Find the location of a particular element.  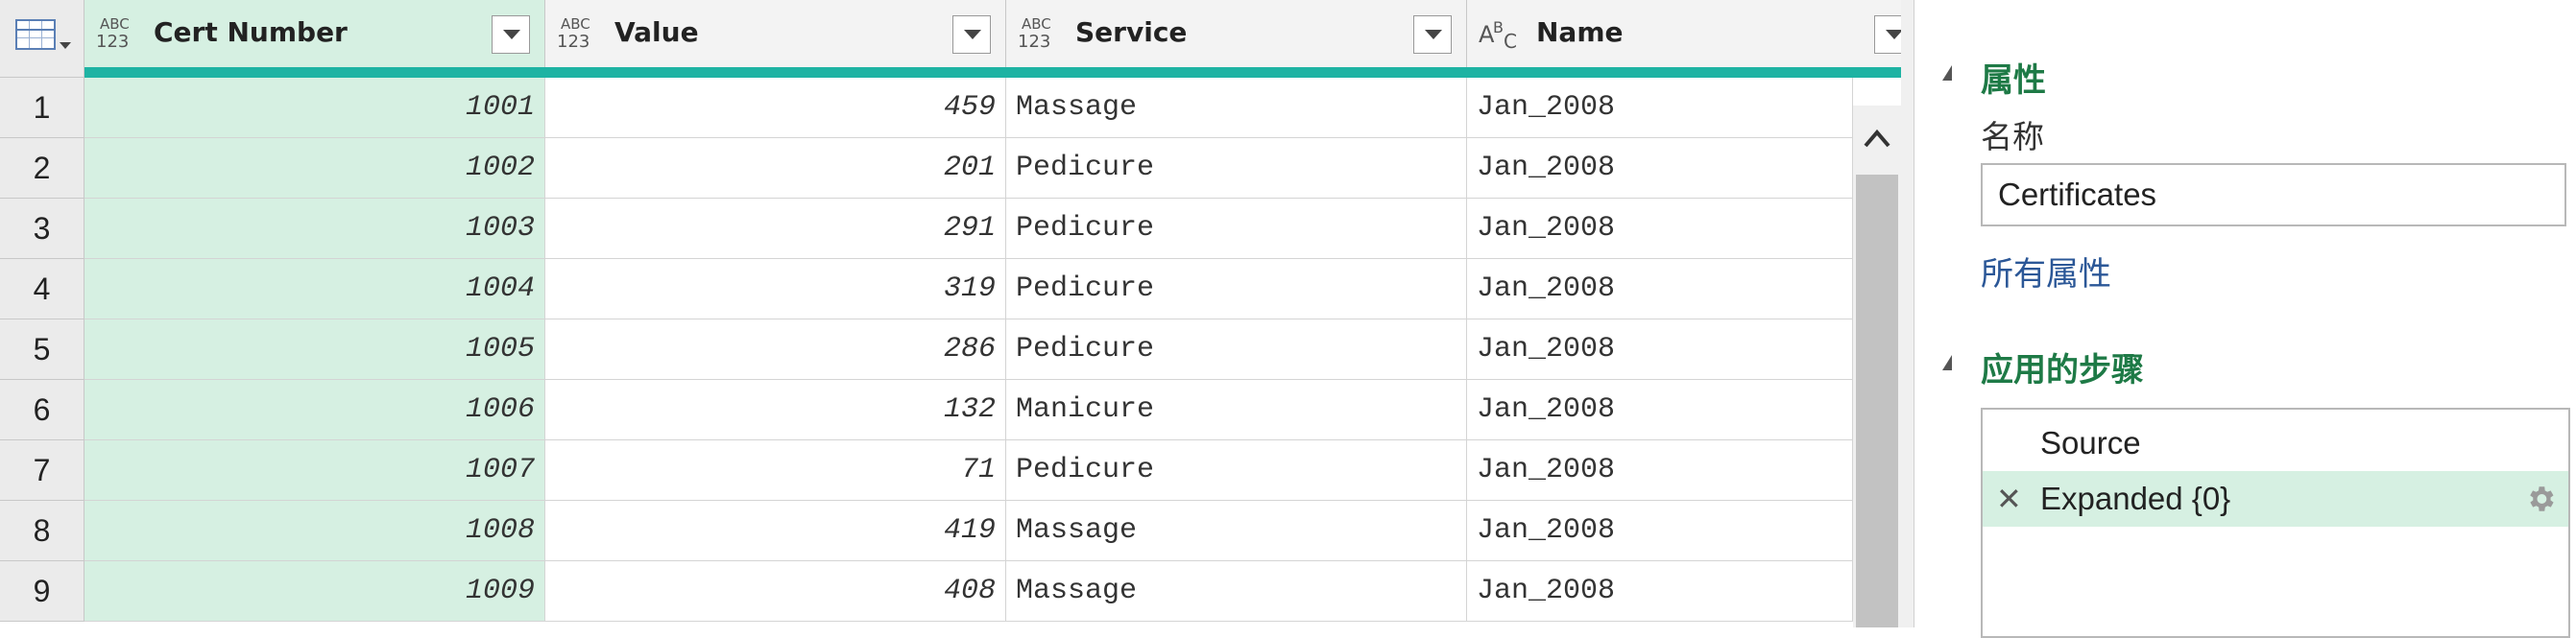

table-row: 3 1003 291 Pedicure Jan_2008 is located at coordinates (926, 229).